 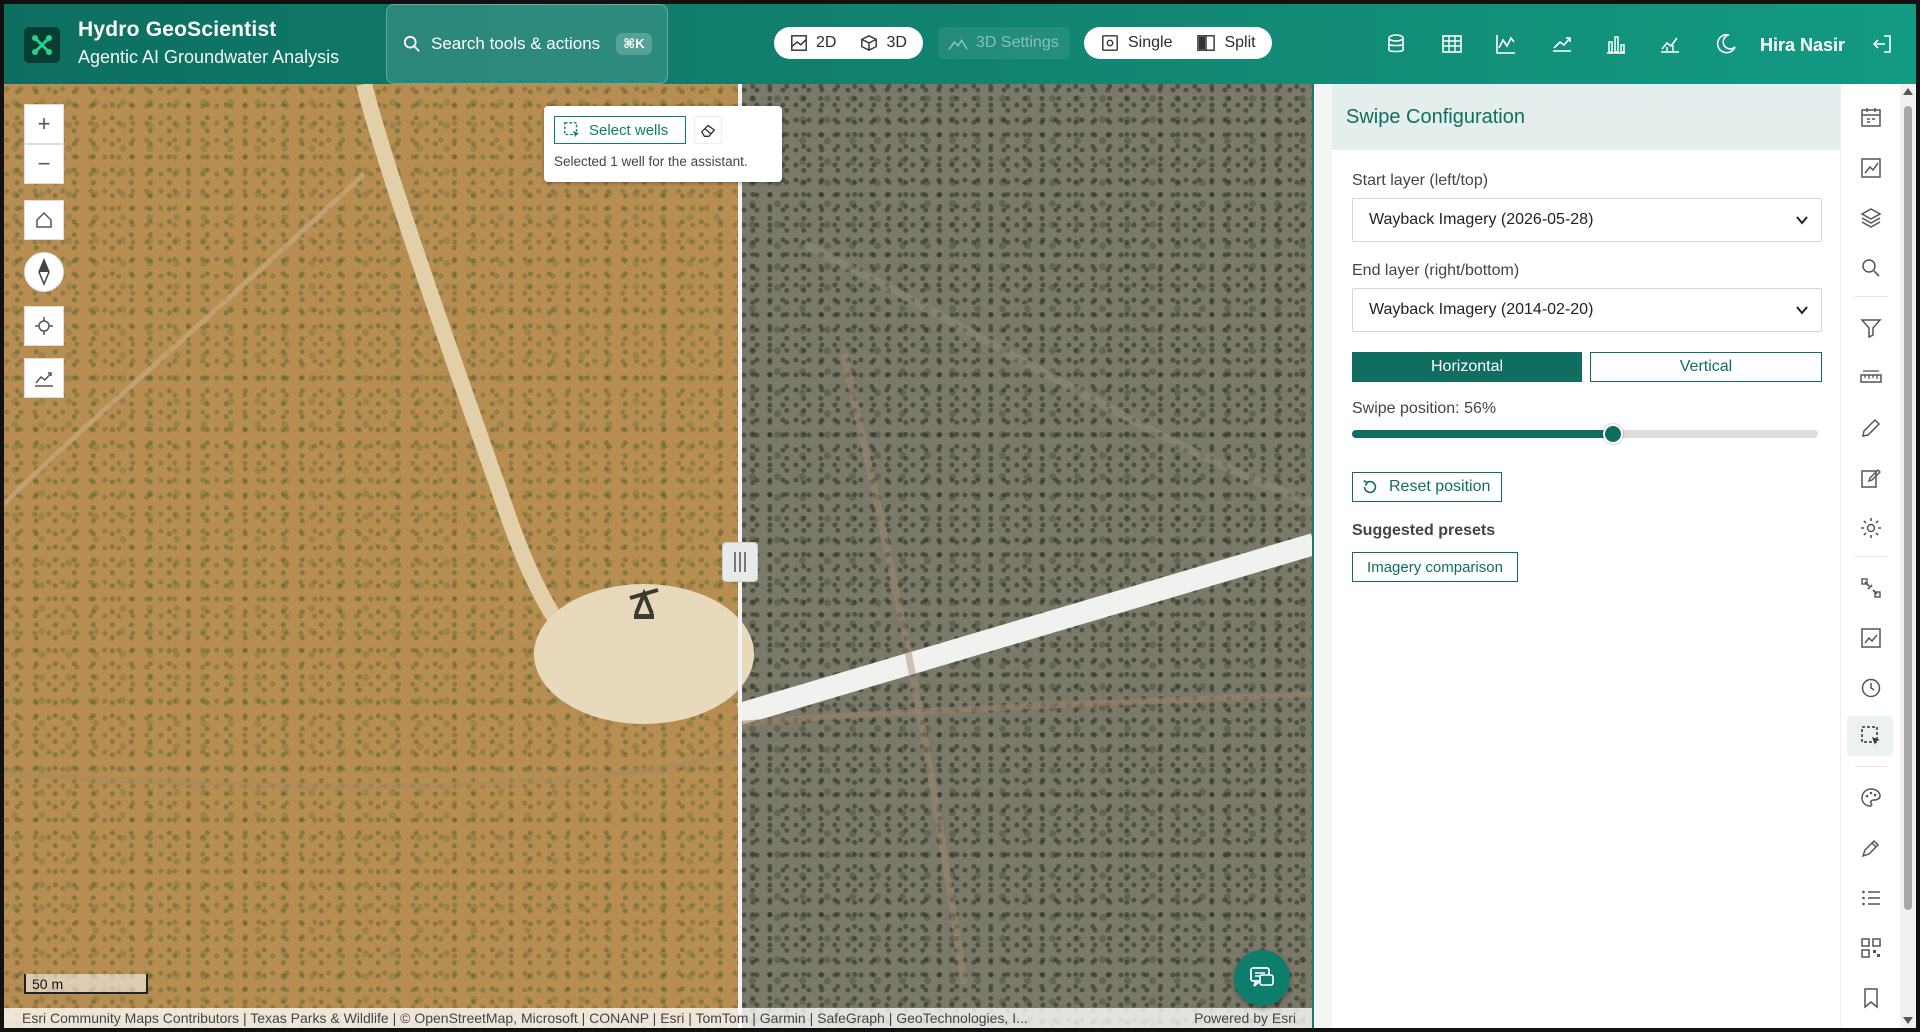 What do you see at coordinates (1871, 588) in the screenshot?
I see `satellite-icon` at bounding box center [1871, 588].